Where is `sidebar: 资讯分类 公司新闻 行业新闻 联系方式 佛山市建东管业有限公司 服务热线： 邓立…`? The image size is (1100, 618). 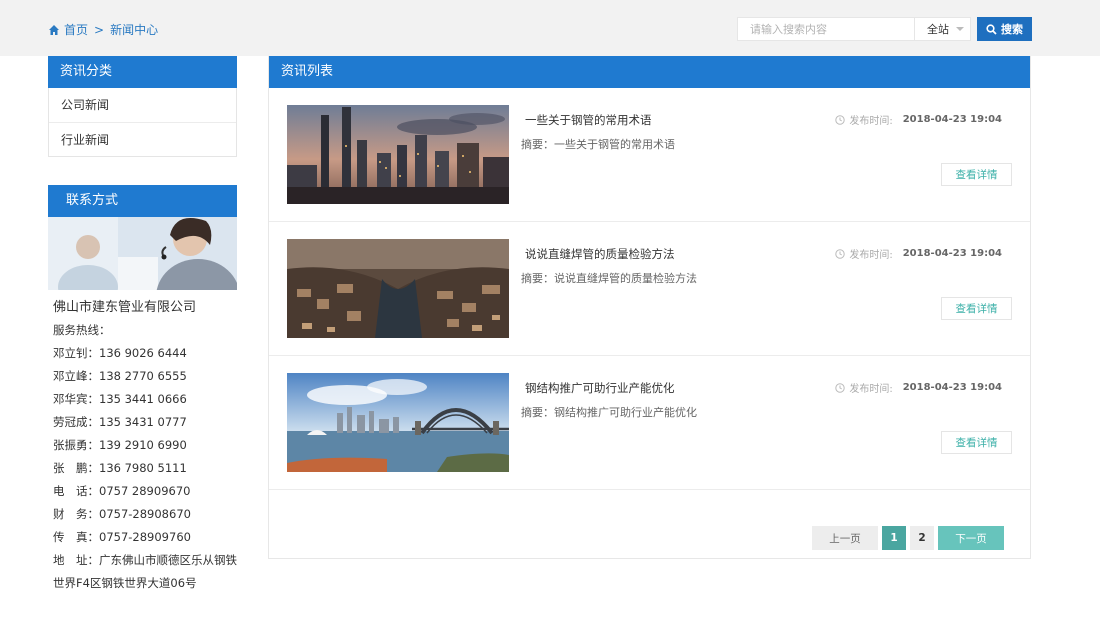
sidebar: 资讯分类 公司新闻 行业新闻 联系方式 佛山市建东管业有限公司 服务热线： 邓立… is located at coordinates (142, 325).